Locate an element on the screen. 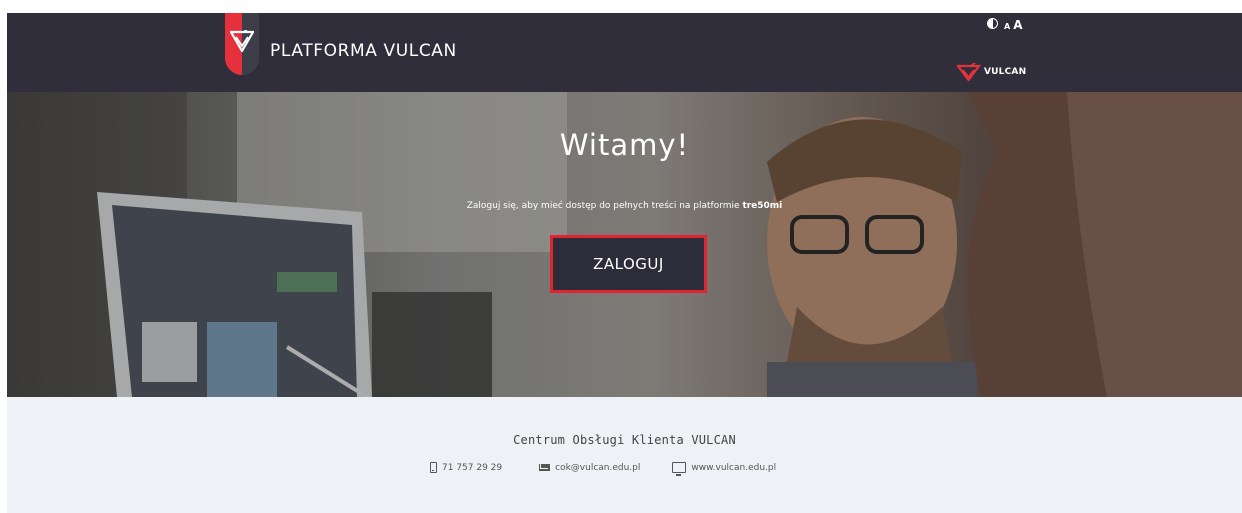 Image resolution: width=1242 pixels, height=513 pixels. monitor-icon is located at coordinates (679, 469).